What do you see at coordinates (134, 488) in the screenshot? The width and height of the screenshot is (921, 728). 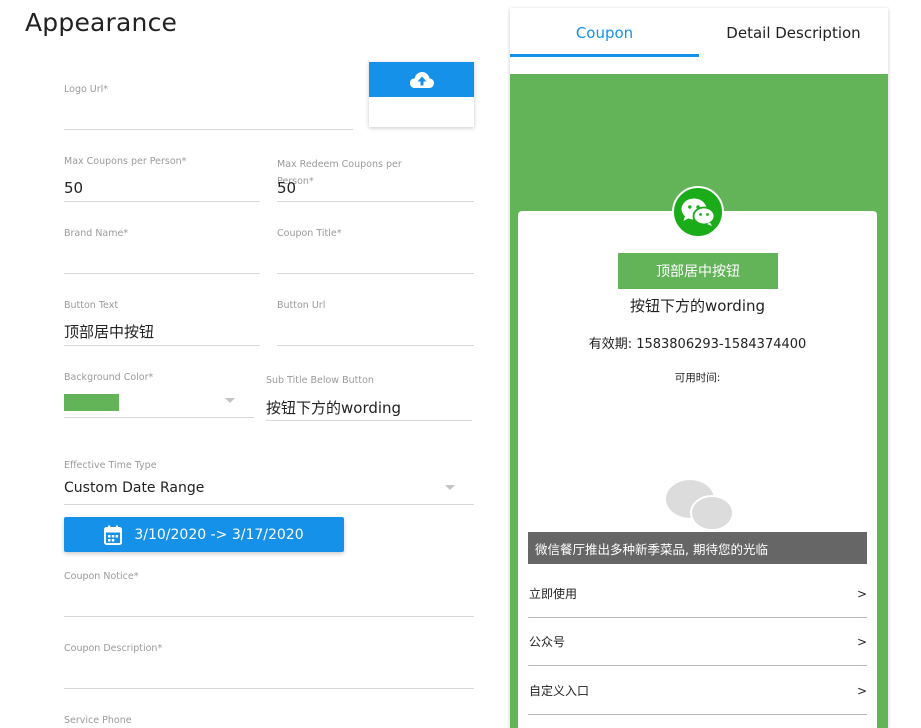 I see `effective-time-type-value: Custom Date Range` at bounding box center [134, 488].